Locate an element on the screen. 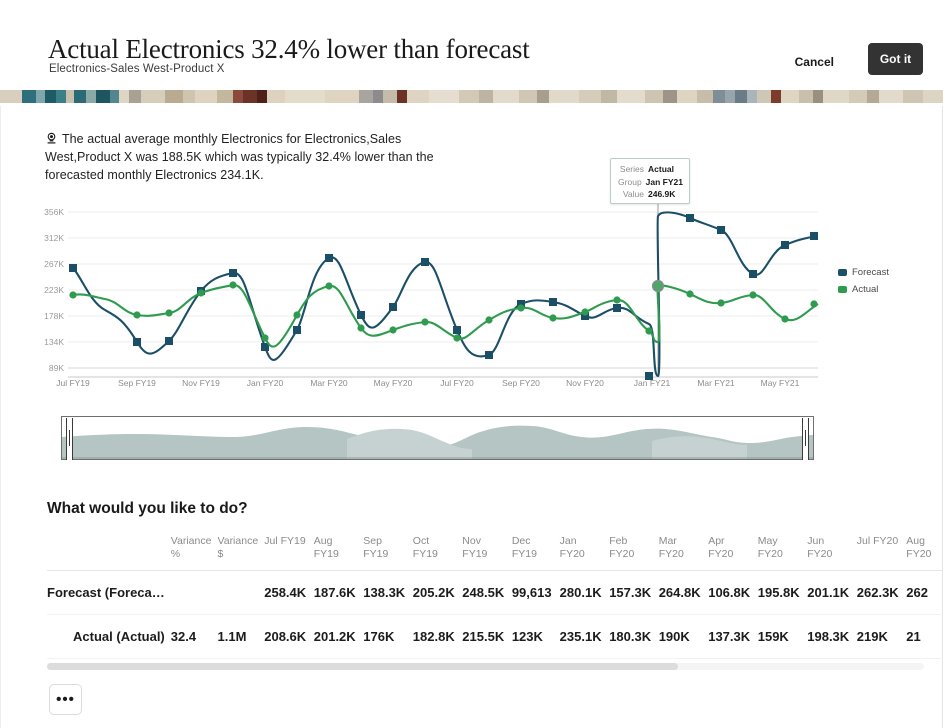  highlighted-point is located at coordinates (658, 286).